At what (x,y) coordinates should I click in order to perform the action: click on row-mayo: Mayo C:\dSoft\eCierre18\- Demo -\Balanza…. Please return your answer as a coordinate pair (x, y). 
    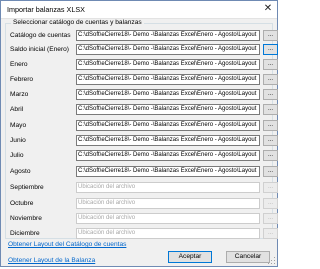
    Looking at the image, I should click on (144, 126).